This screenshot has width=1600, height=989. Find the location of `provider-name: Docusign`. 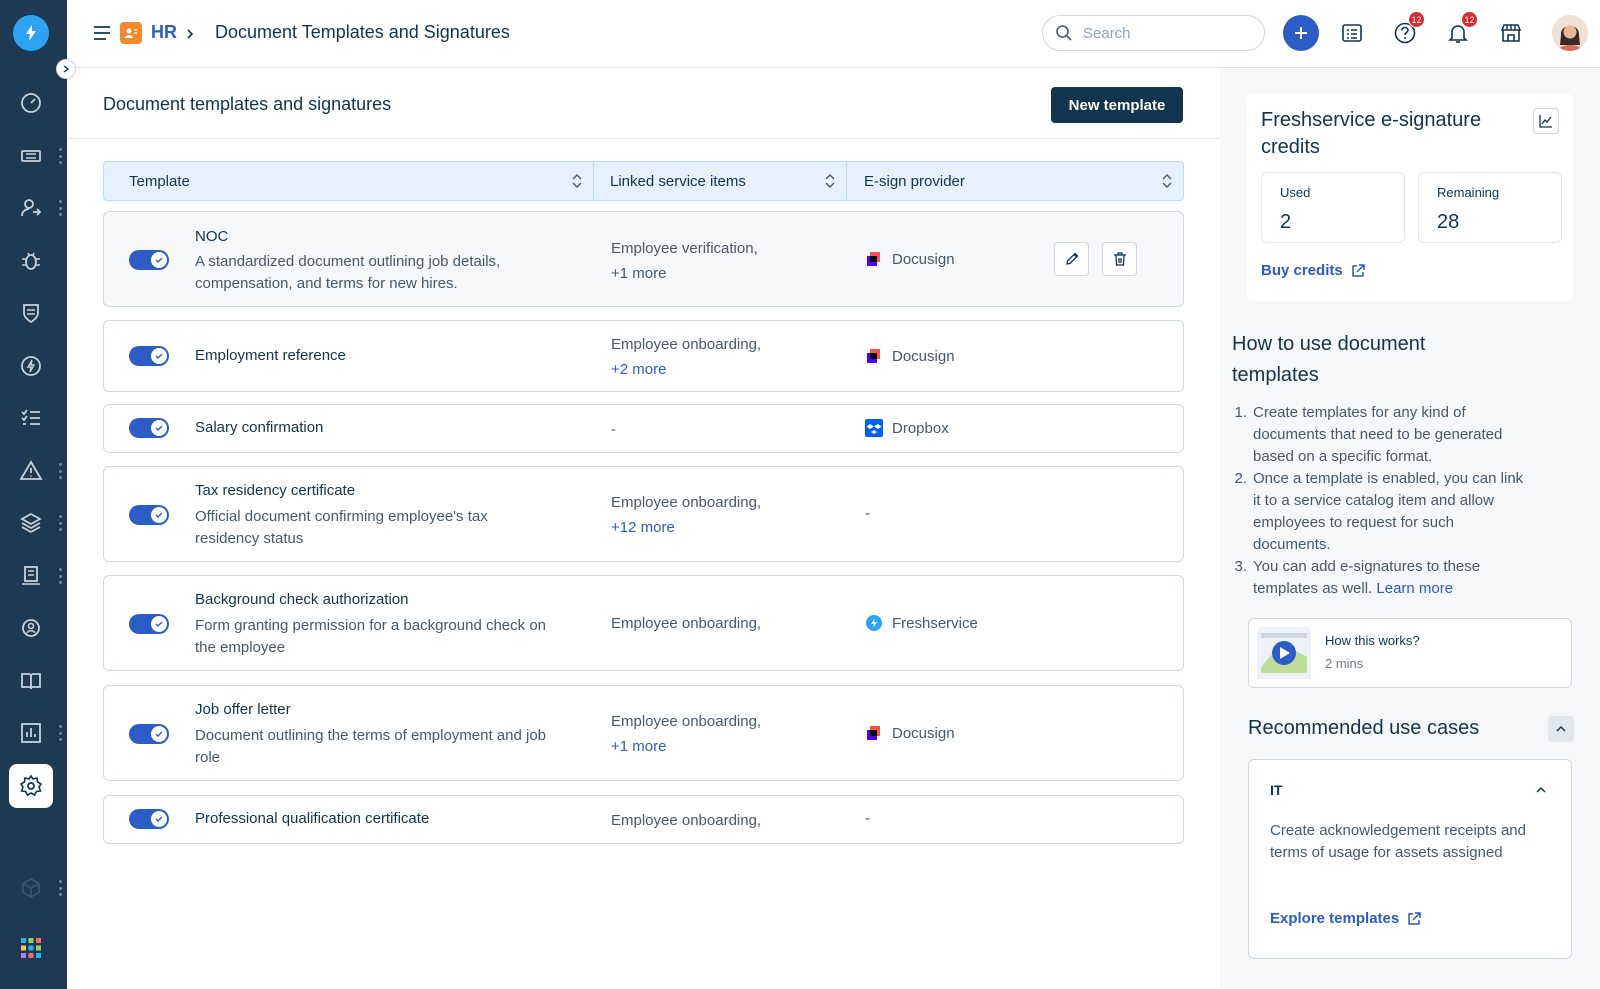

provider-name: Docusign is located at coordinates (923, 356).